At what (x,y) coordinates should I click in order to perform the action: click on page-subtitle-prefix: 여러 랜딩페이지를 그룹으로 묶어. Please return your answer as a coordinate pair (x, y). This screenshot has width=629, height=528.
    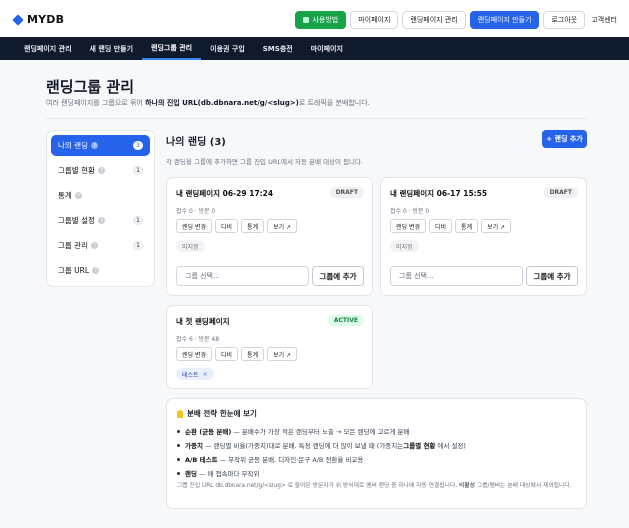
    Looking at the image, I should click on (96, 103).